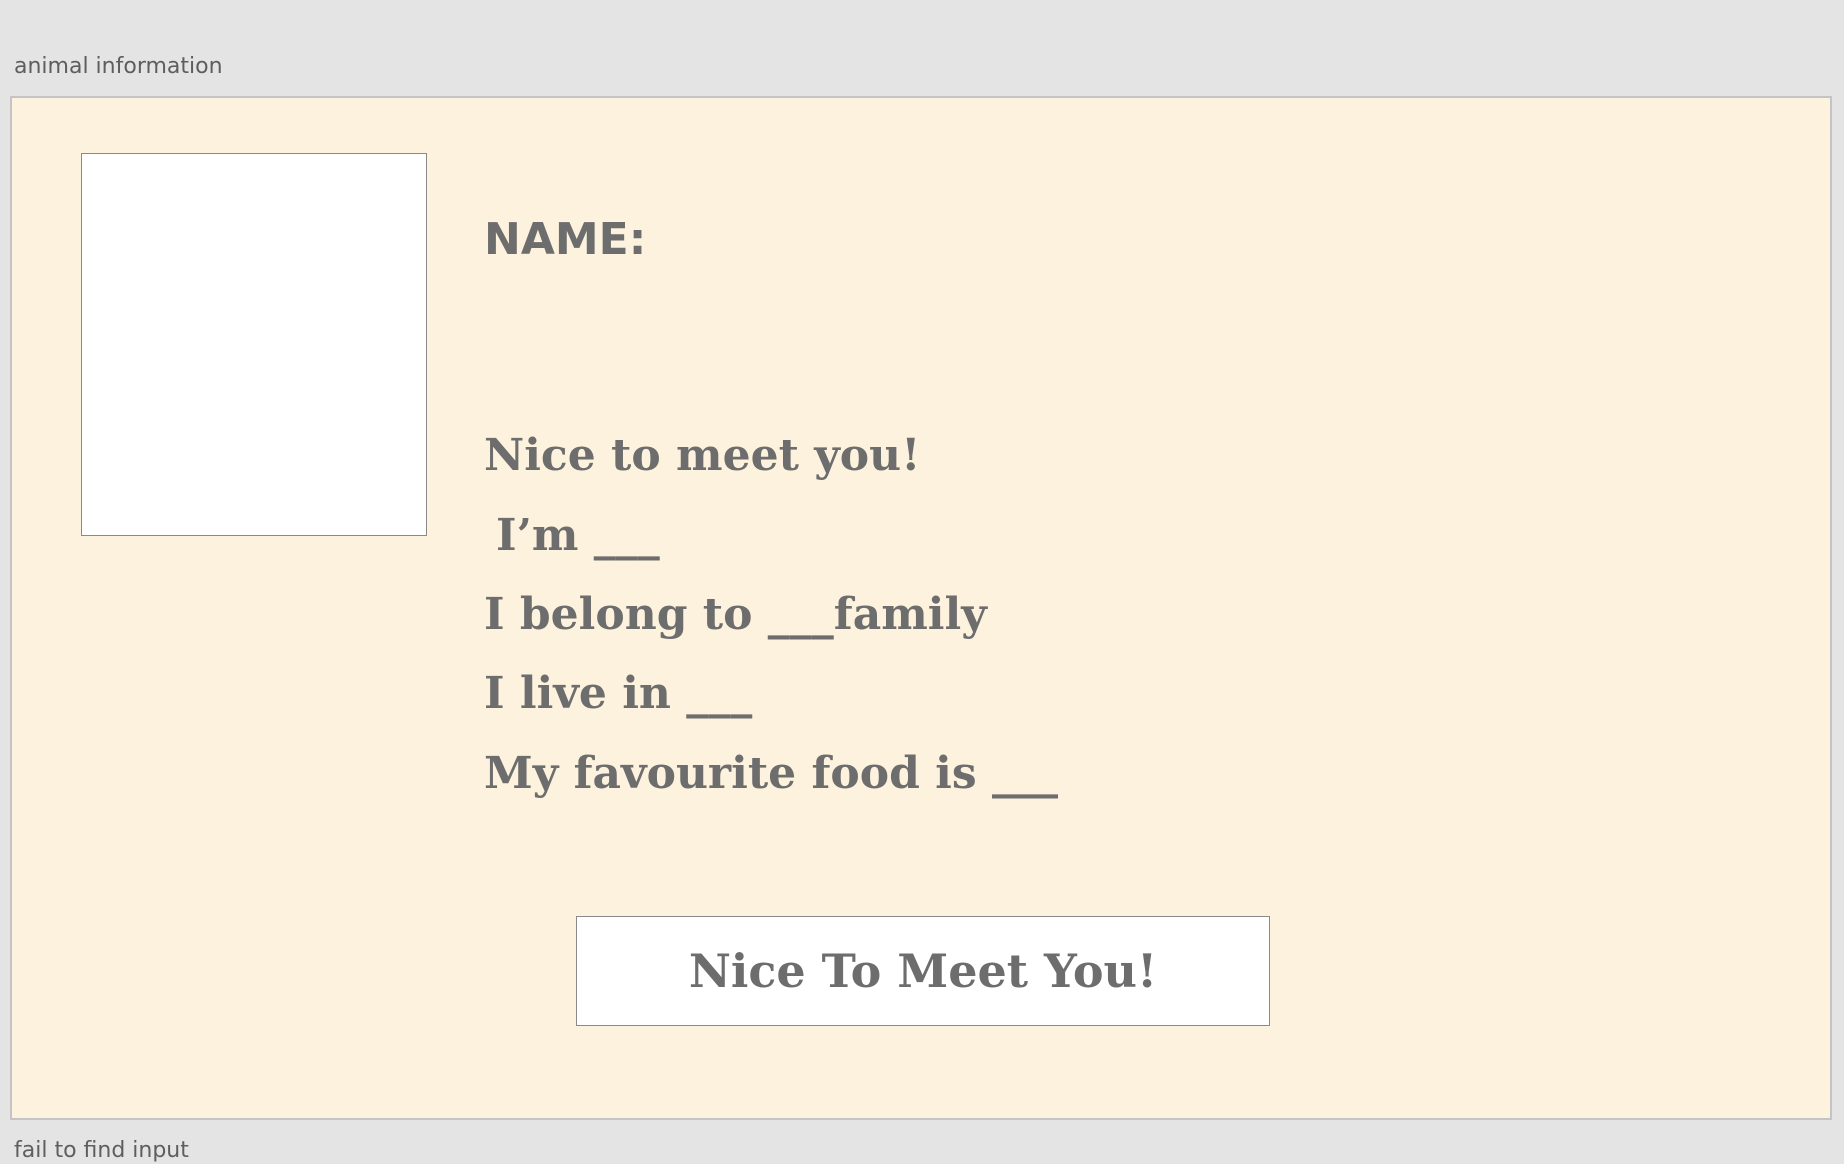  Describe the element at coordinates (702, 455) in the screenshot. I see `greeting-line: Nice to meet you!` at that location.